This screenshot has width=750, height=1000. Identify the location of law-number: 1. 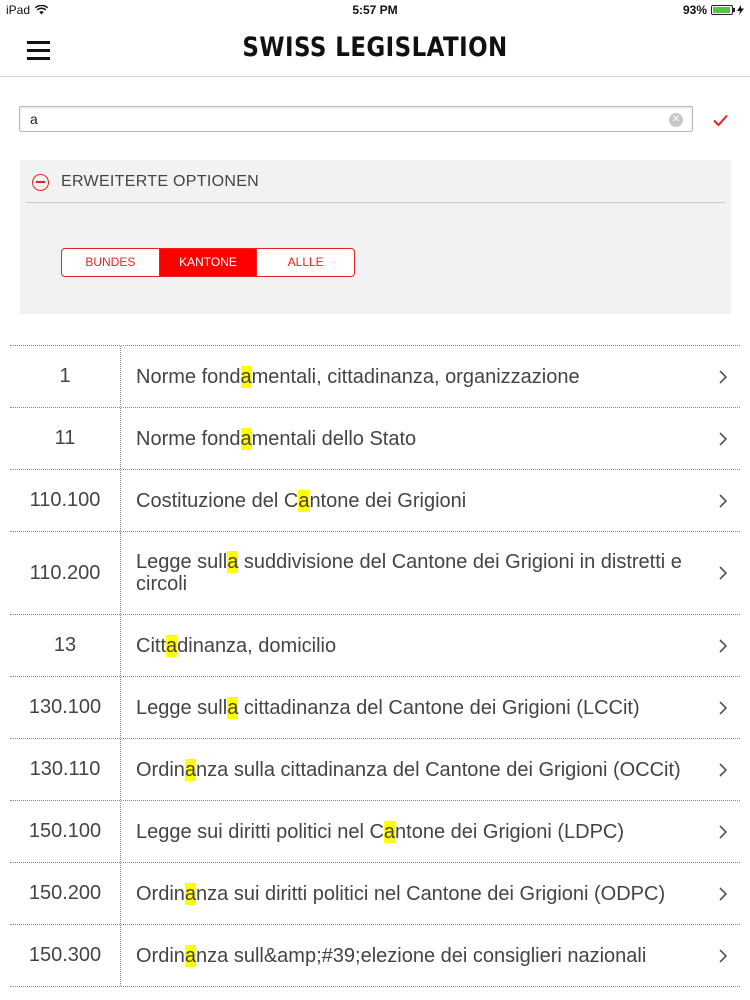
(65, 376).